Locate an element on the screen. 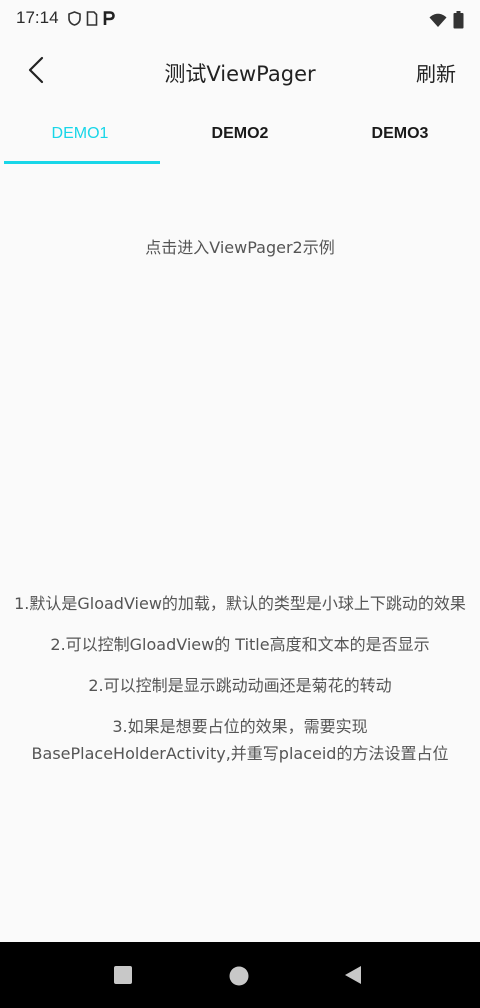  tab-indicator is located at coordinates (82, 162).